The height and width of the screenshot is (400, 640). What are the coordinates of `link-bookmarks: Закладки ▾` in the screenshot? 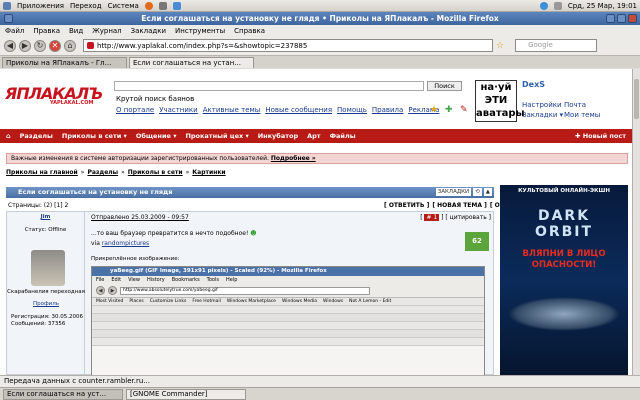 It's located at (543, 115).